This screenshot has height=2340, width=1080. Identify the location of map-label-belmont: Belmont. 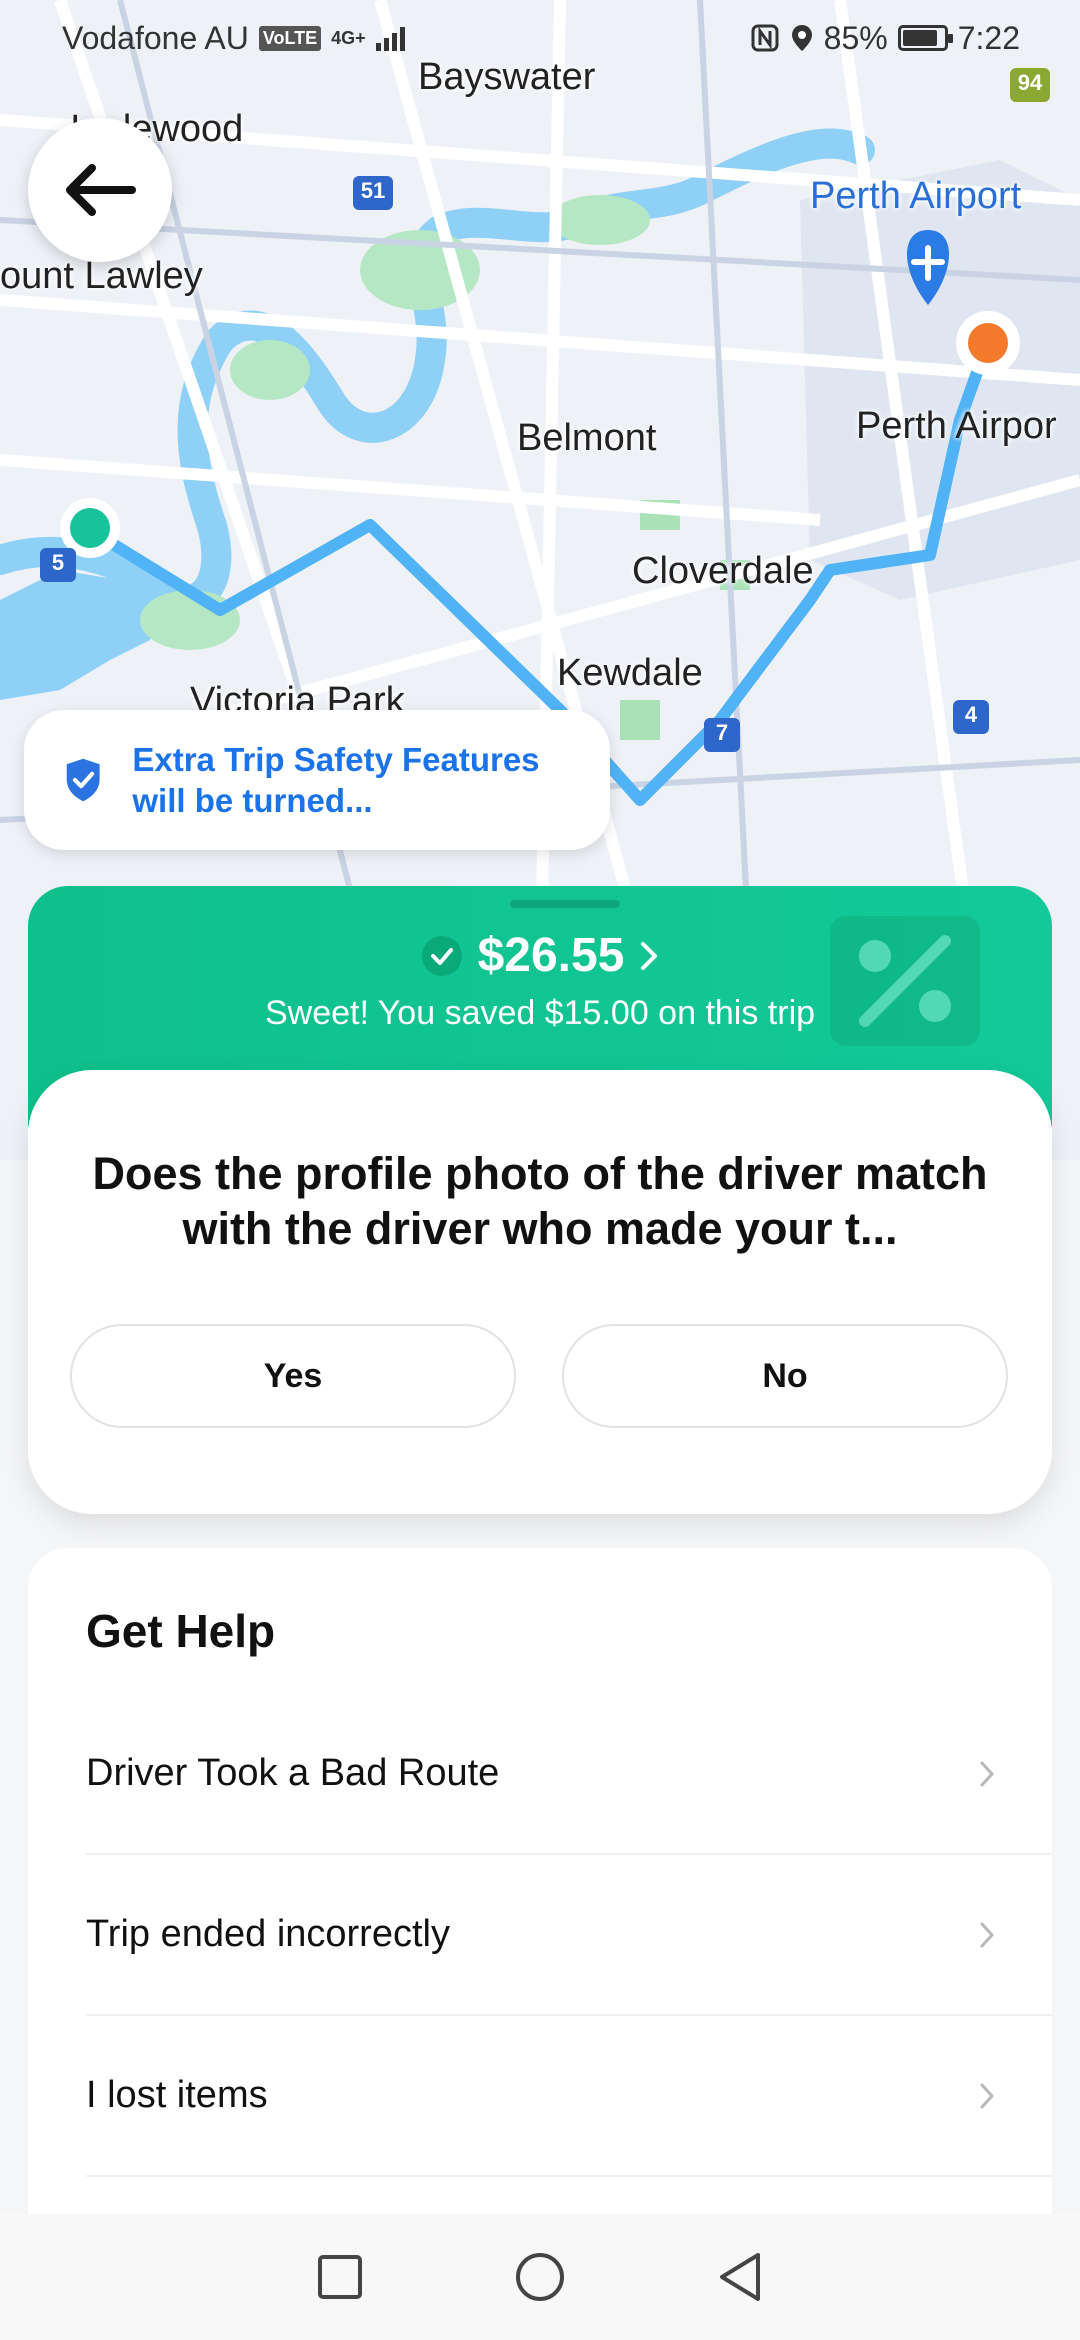
(587, 438).